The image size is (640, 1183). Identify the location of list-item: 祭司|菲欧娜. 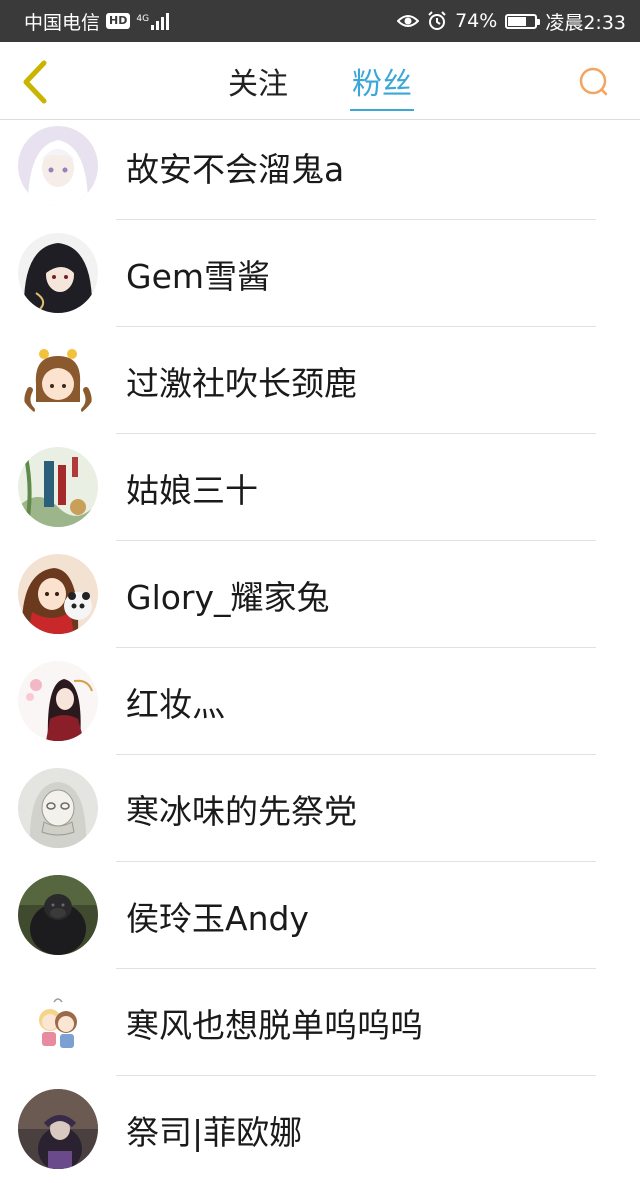
(320, 1129).